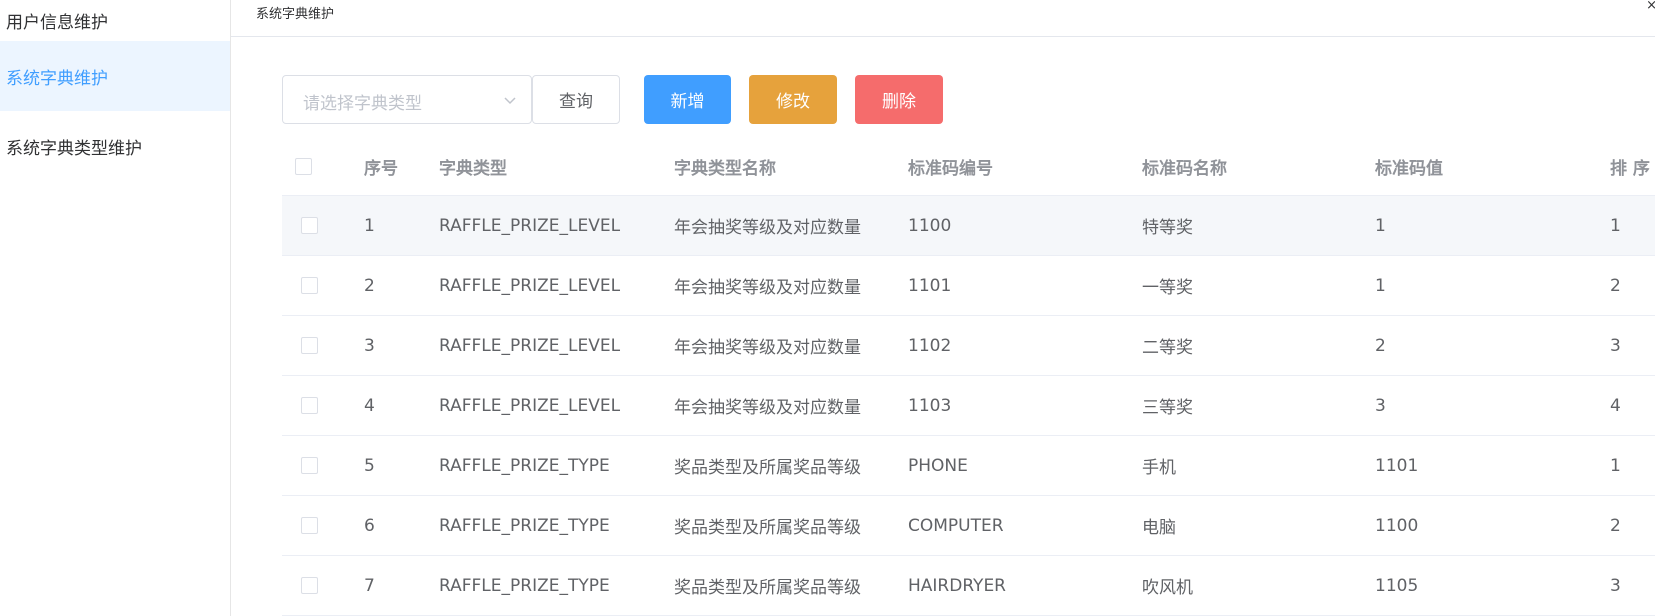  I want to click on cell-index: 3, so click(369, 345).